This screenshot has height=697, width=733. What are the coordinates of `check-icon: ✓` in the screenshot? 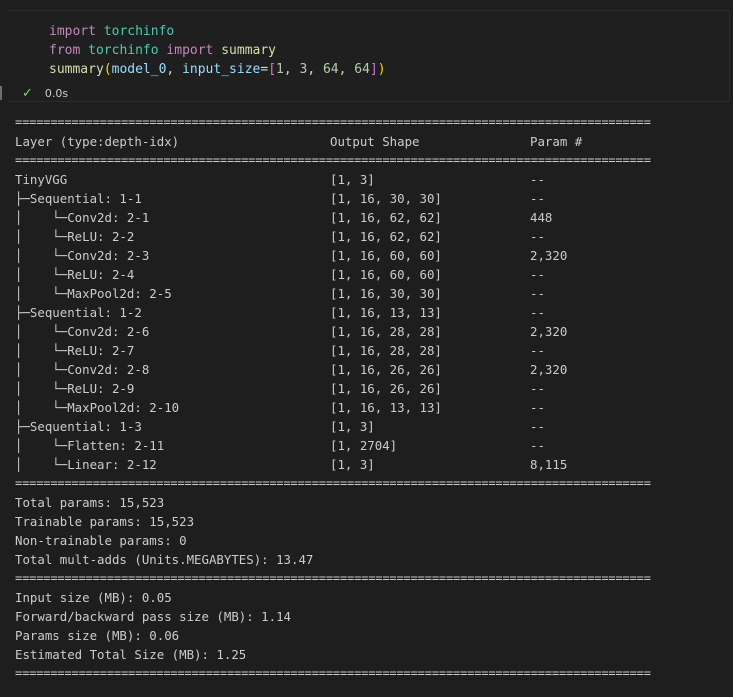 It's located at (27, 93).